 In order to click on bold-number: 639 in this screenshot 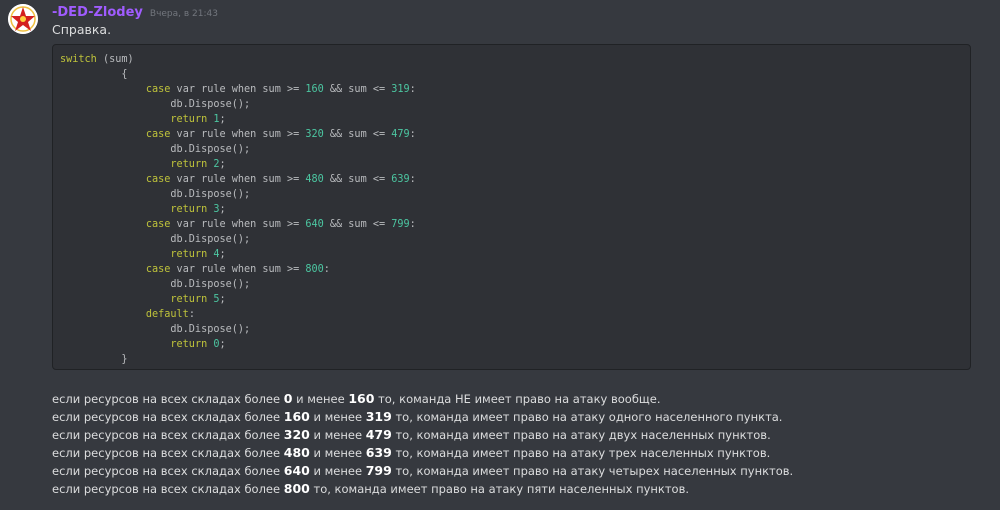, I will do `click(378, 452)`.